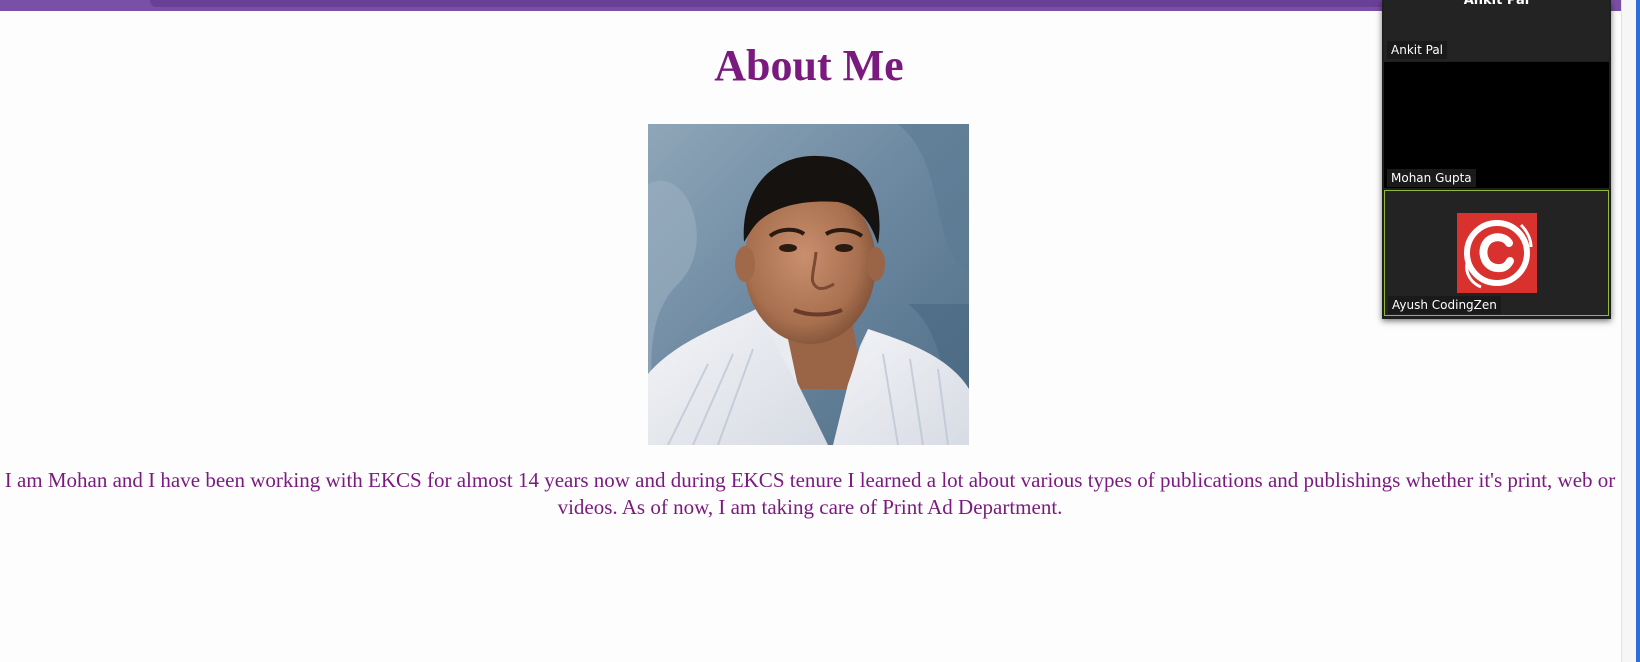 This screenshot has height=662, width=1640. Describe the element at coordinates (1496, 125) in the screenshot. I see `participant-tile-mohan: Mohan Gupta` at that location.